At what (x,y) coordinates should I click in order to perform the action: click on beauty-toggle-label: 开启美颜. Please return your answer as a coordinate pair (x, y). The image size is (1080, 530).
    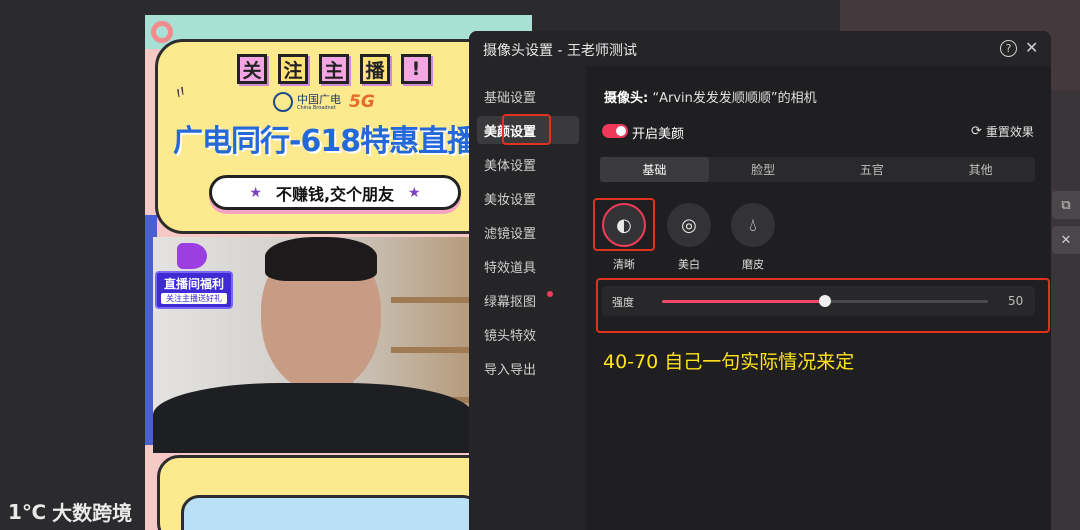
    Looking at the image, I should click on (658, 134).